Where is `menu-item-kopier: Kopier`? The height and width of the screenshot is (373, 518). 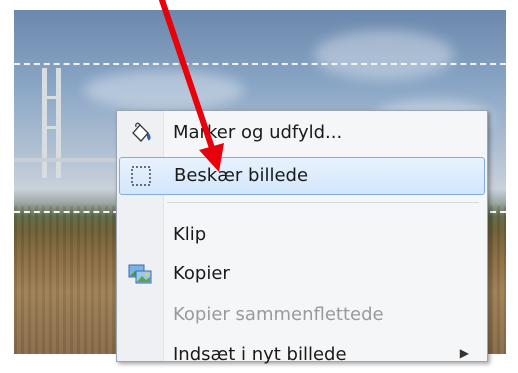
menu-item-kopier: Kopier is located at coordinates (301, 274).